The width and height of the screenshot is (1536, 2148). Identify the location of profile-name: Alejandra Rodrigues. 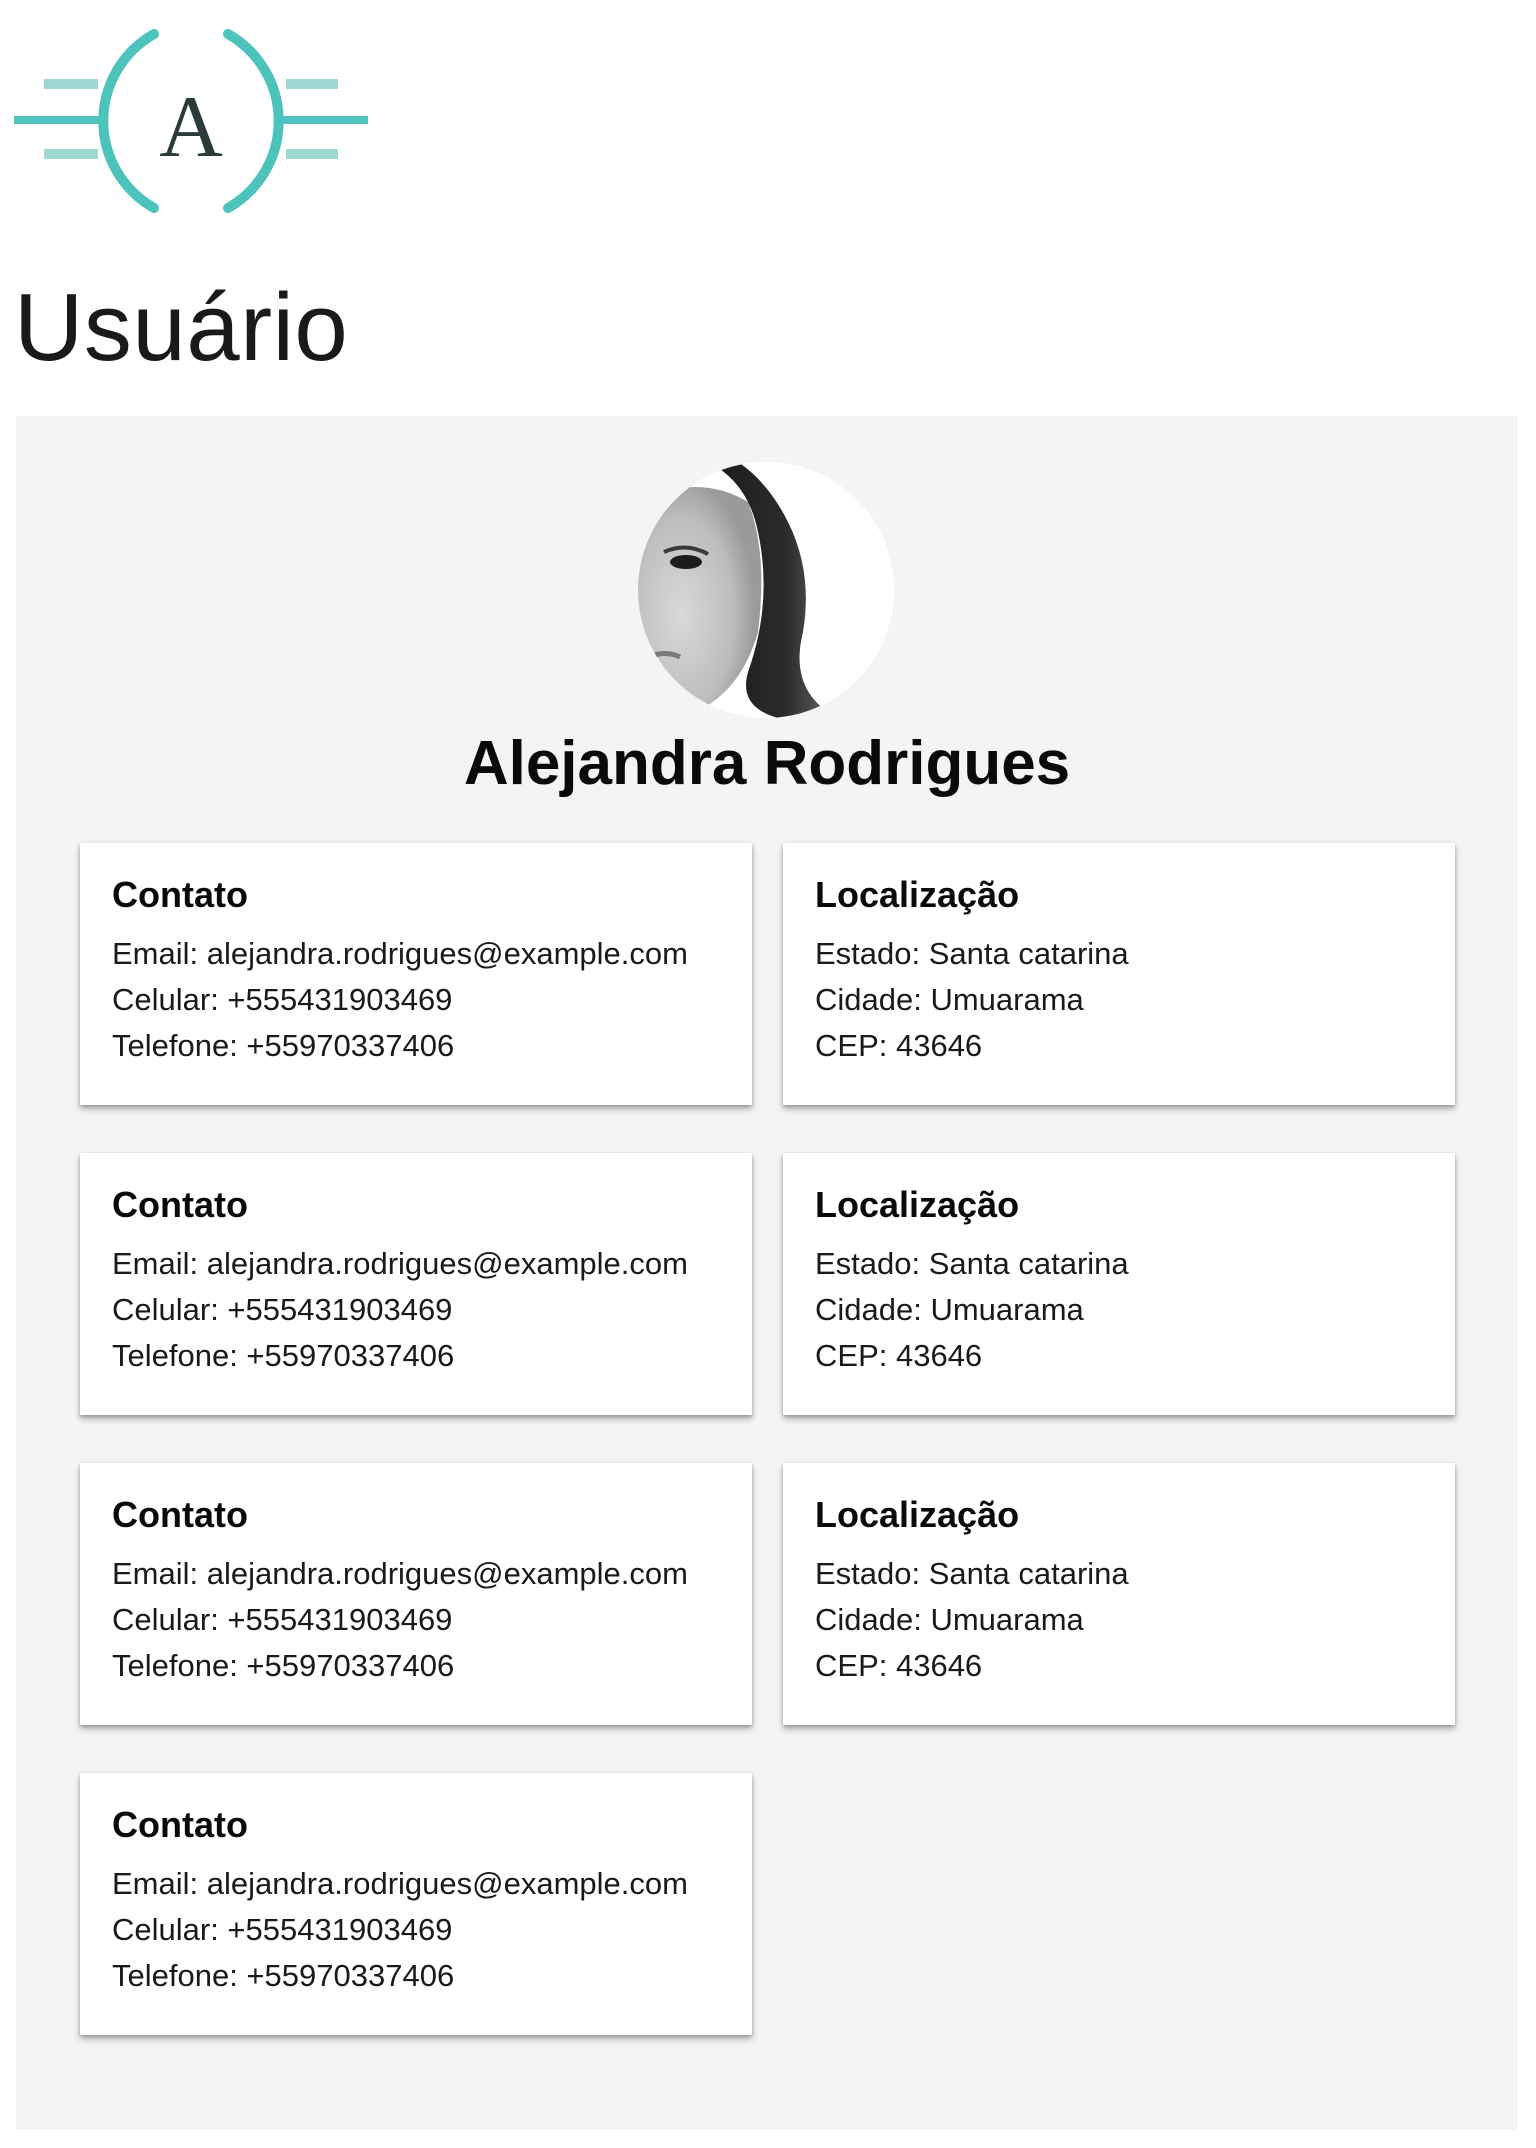
(767, 763).